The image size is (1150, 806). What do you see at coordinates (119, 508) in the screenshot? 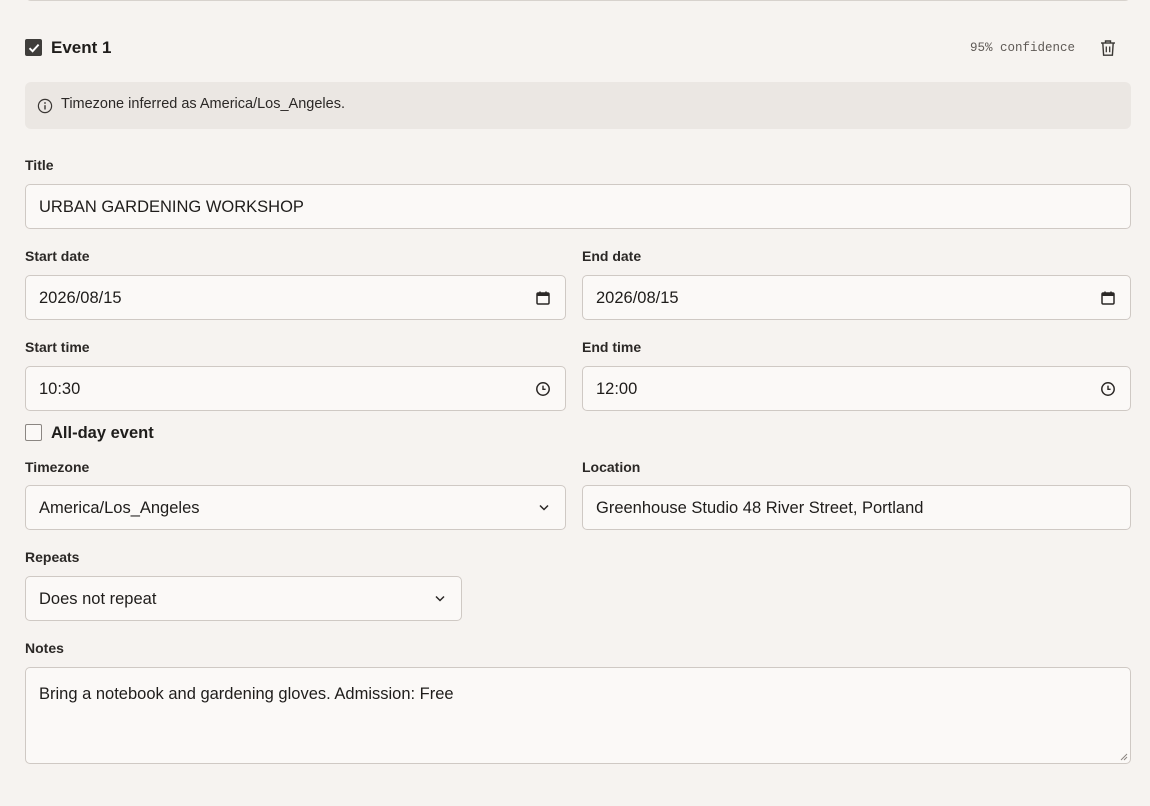
I see `timezone-value: America/Los_Angeles` at bounding box center [119, 508].